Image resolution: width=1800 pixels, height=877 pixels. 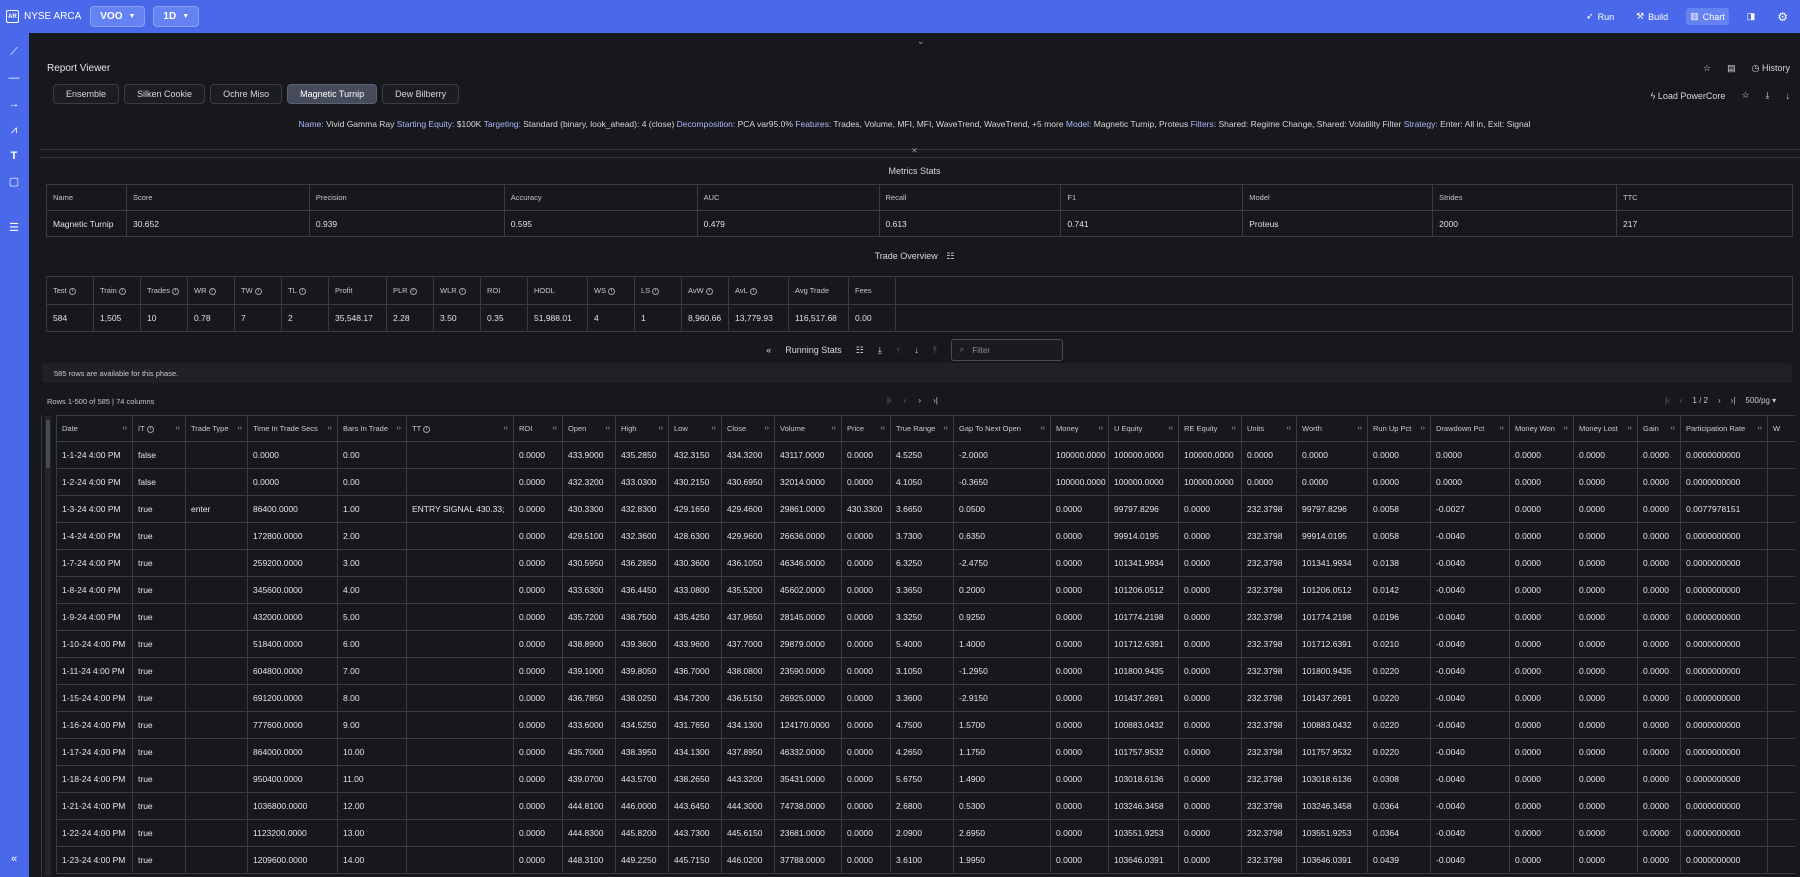 What do you see at coordinates (1652, 16) in the screenshot?
I see `build-button: ⚒ Build` at bounding box center [1652, 16].